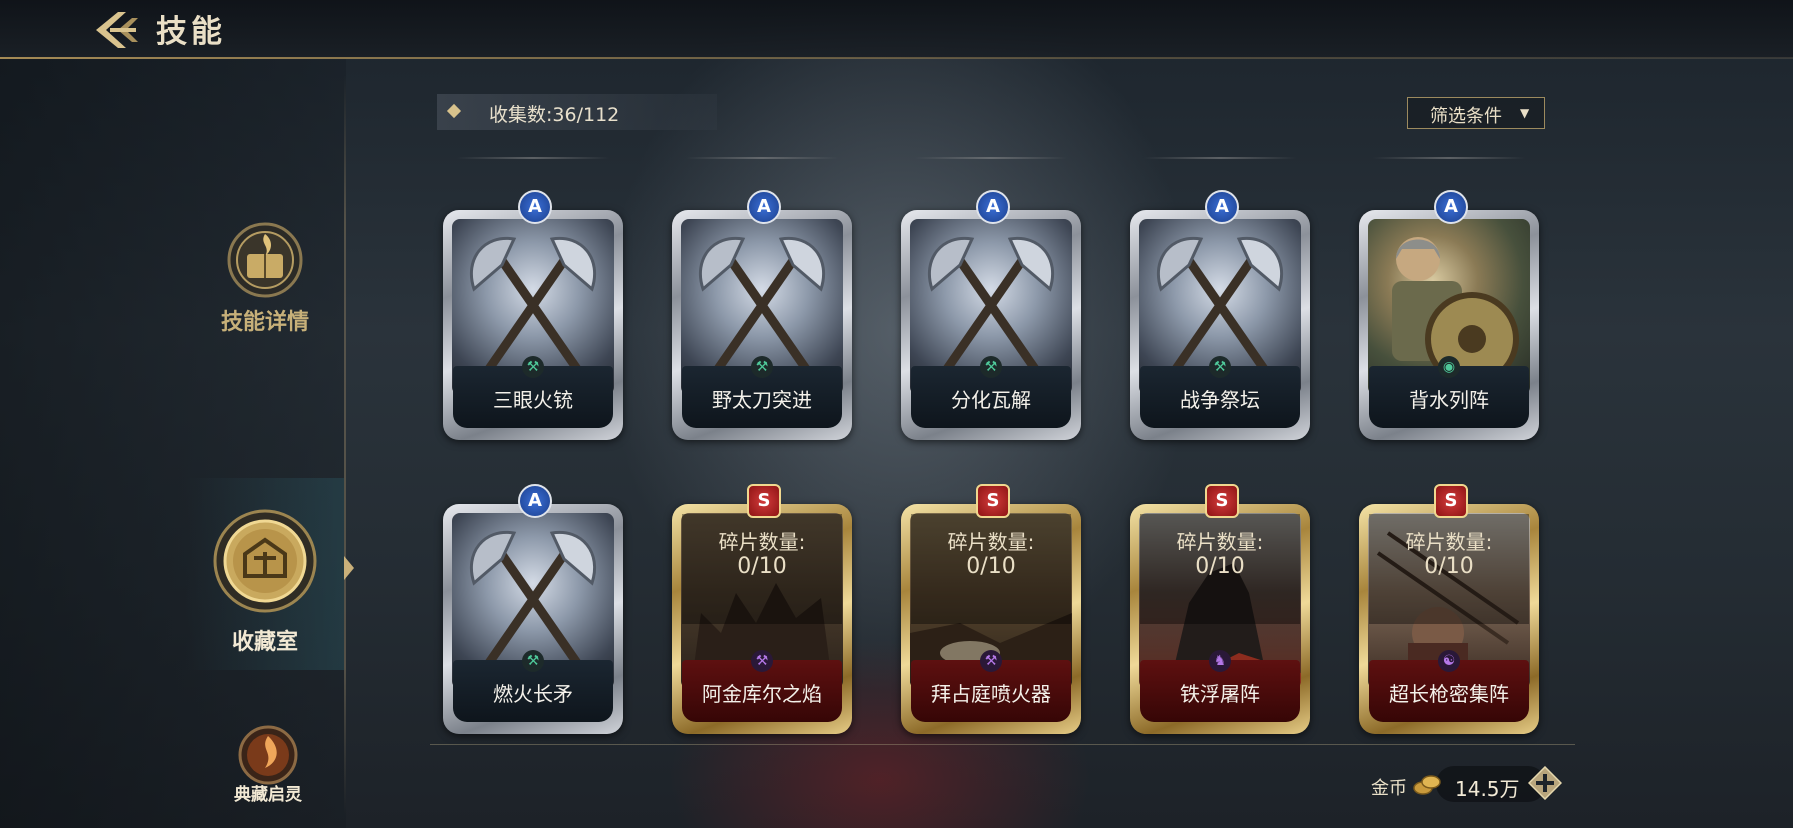 The image size is (1793, 828). Describe the element at coordinates (991, 315) in the screenshot. I see `skill-card: ⚒ 分化瓦解 A` at that location.